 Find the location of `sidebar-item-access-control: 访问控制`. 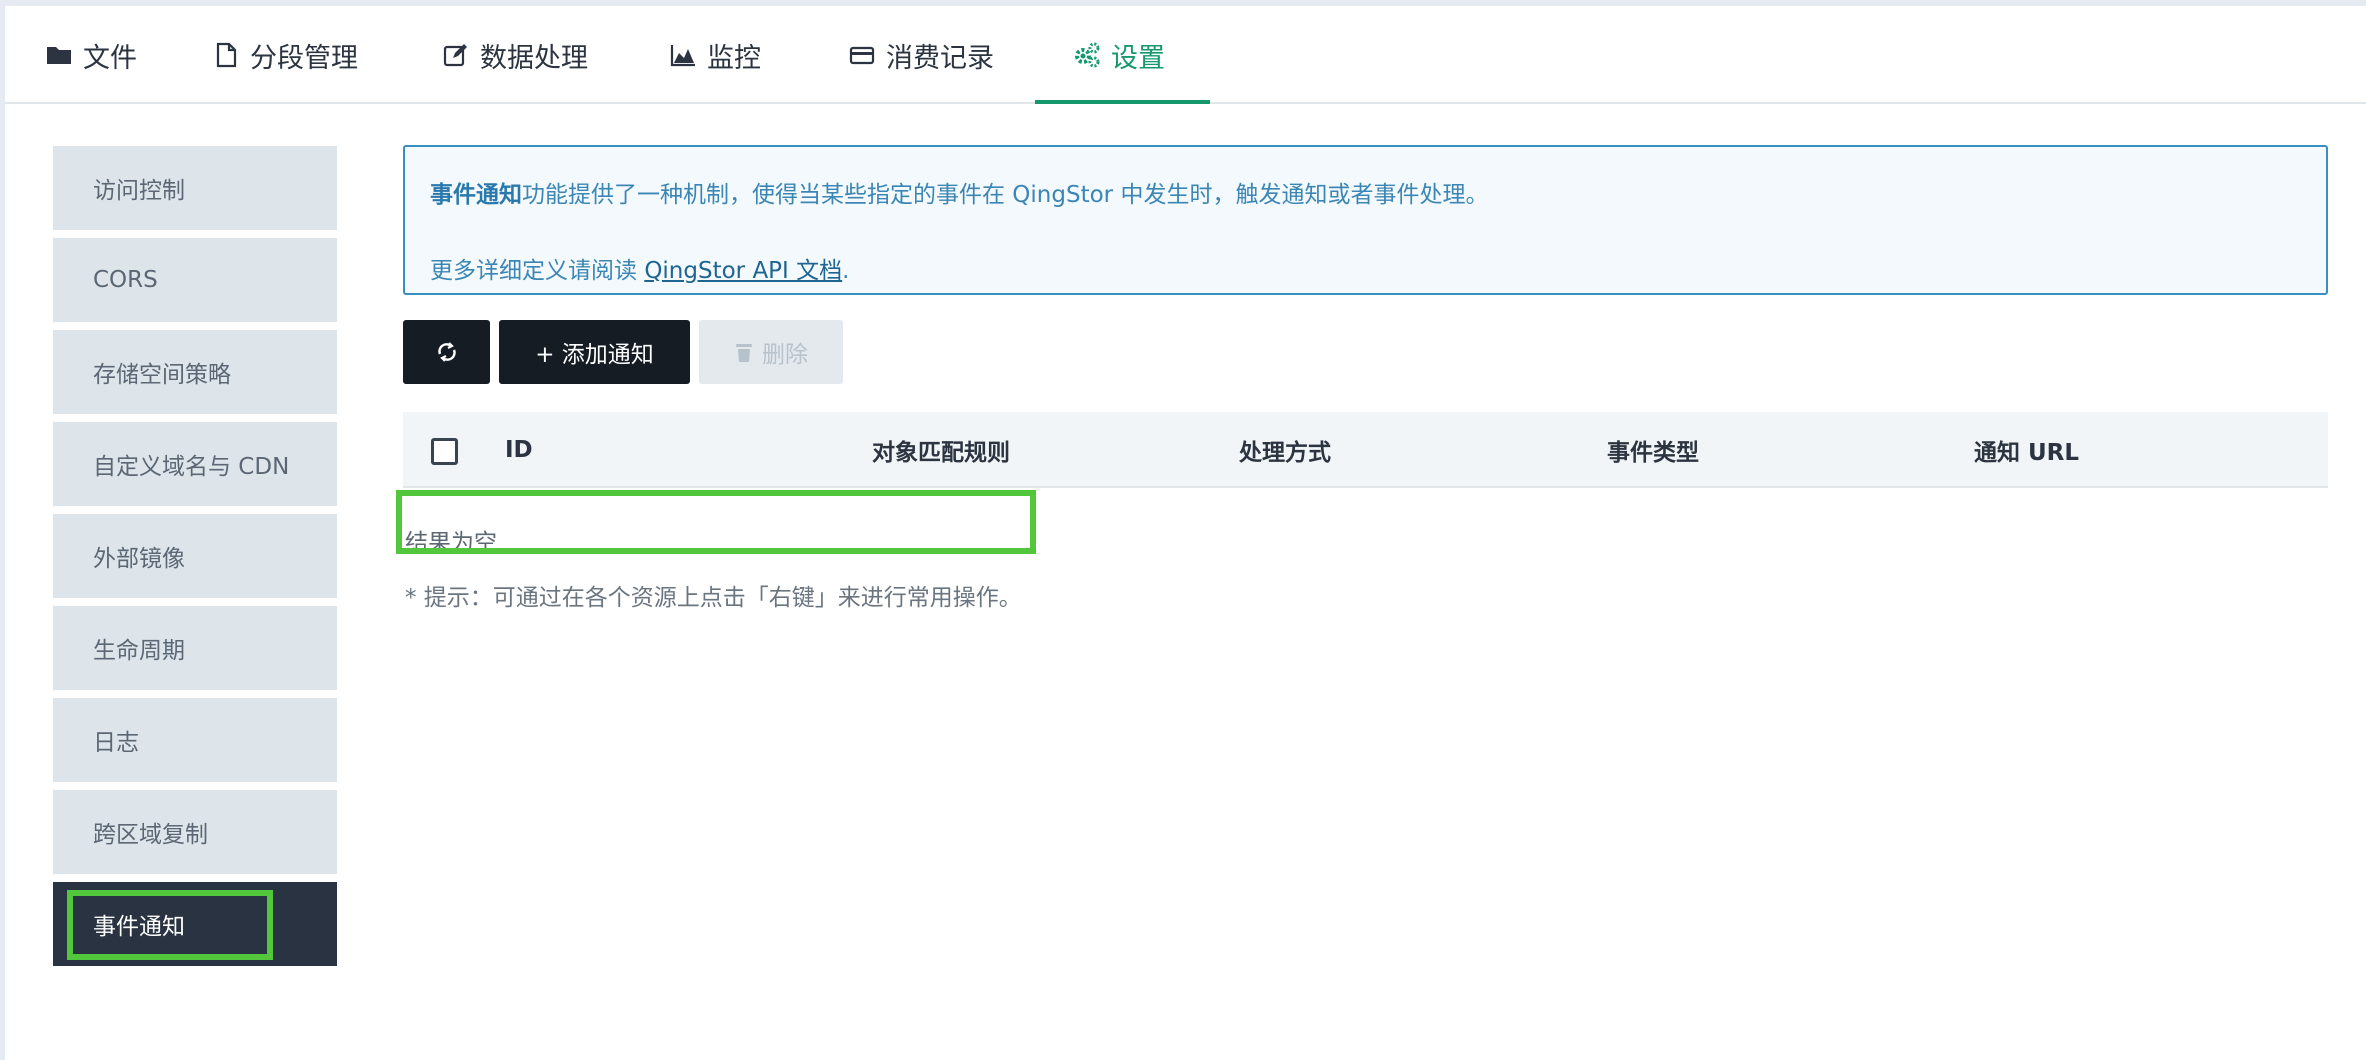

sidebar-item-access-control: 访问控制 is located at coordinates (195, 188).